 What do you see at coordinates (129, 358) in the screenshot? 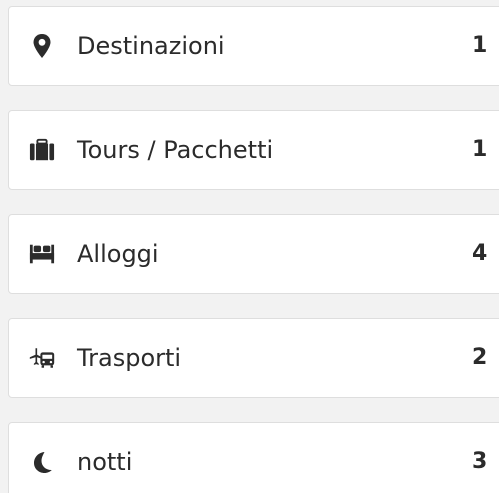
I see `trasporti-label: Trasporti` at bounding box center [129, 358].